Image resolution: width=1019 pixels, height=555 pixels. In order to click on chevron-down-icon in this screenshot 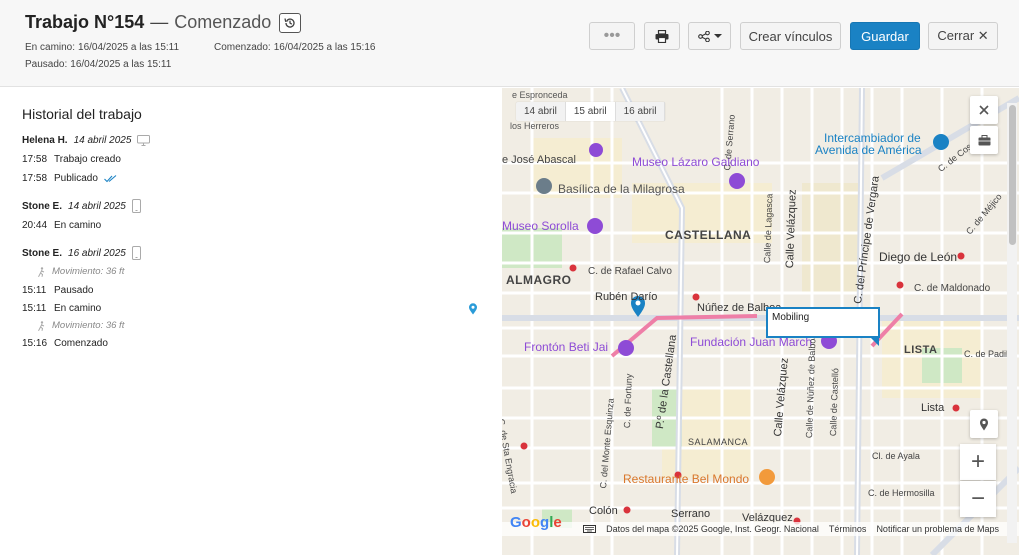, I will do `click(717, 36)`.